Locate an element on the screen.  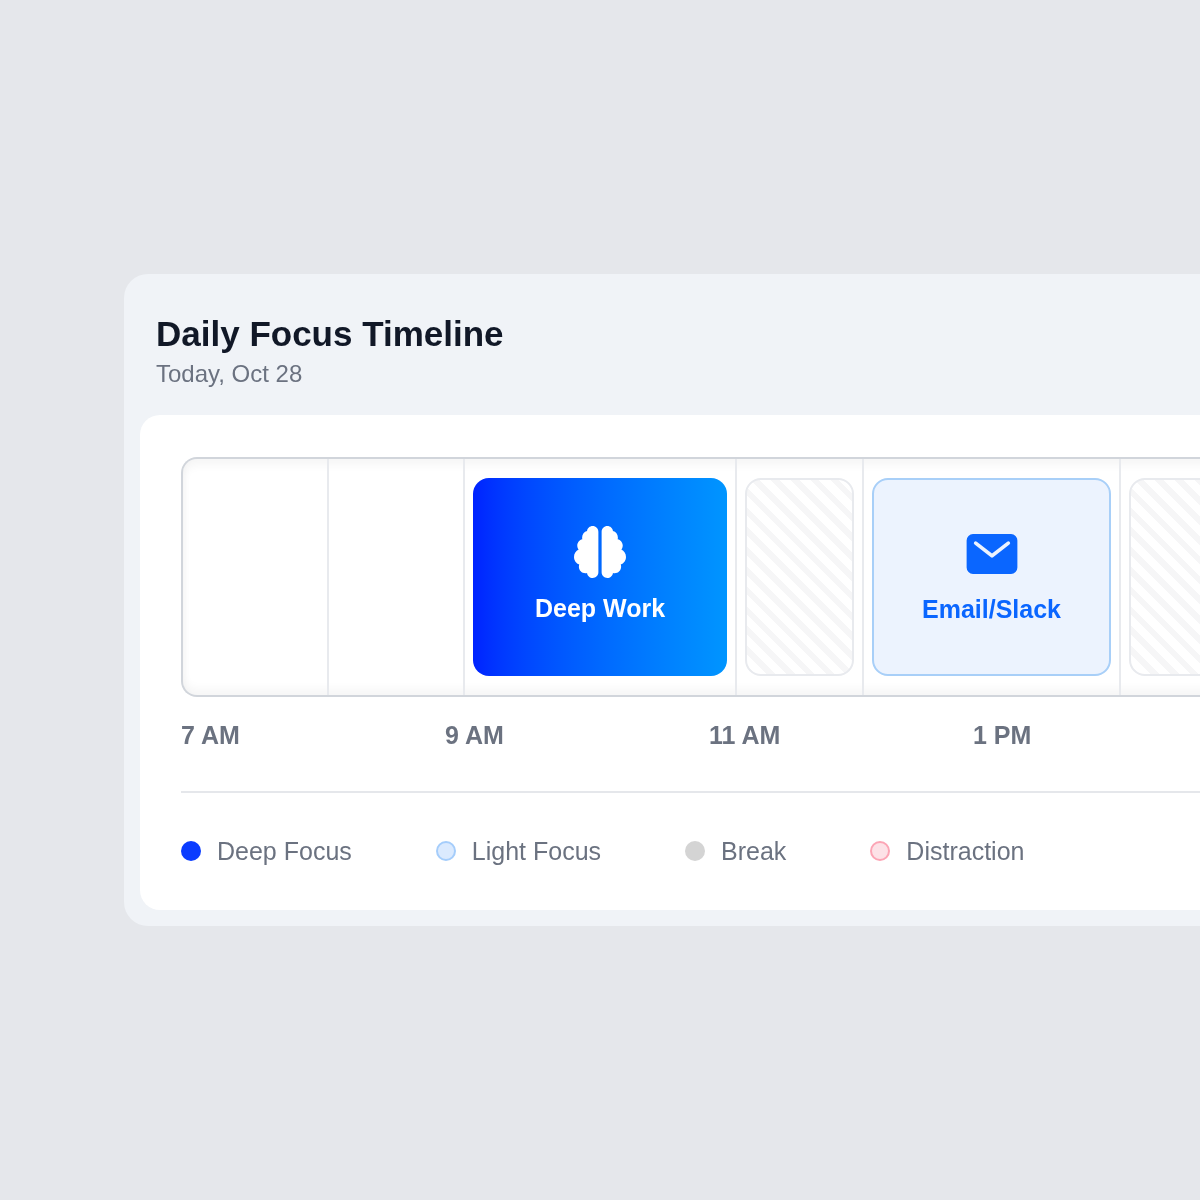
legend-label: Deep Focus is located at coordinates (284, 851).